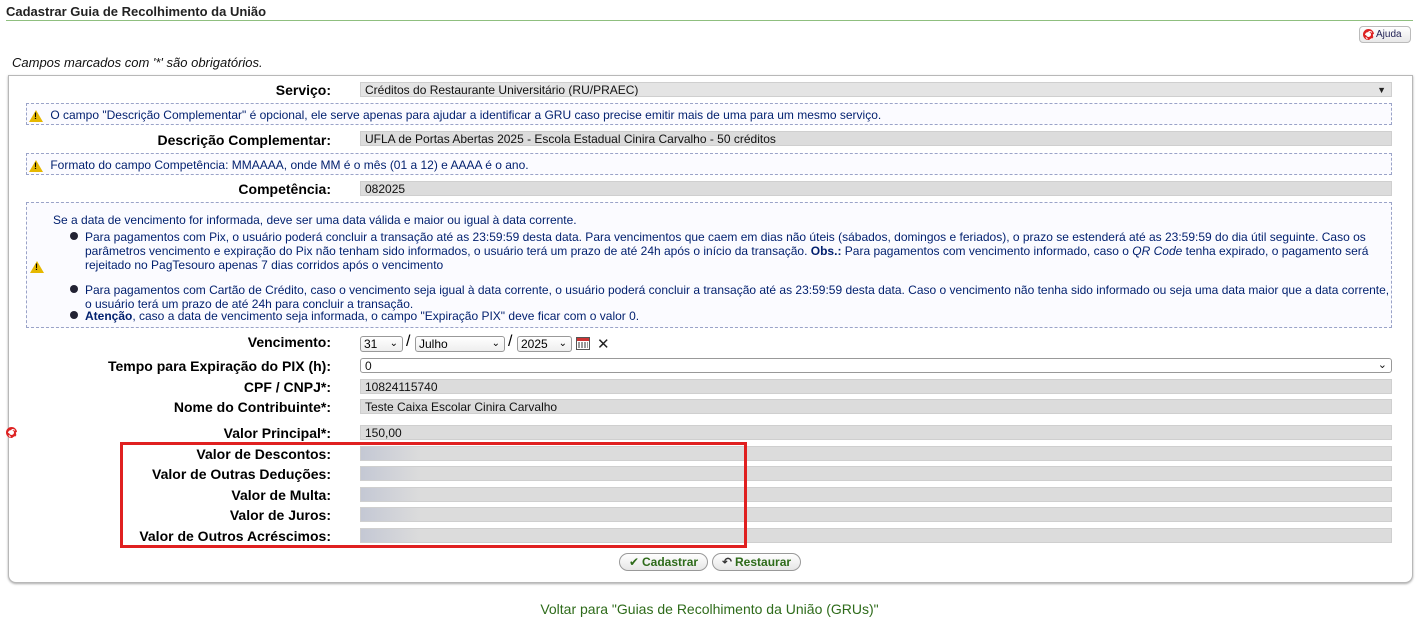 The image size is (1419, 620). Describe the element at coordinates (709, 20) in the screenshot. I see `title-divider` at that location.